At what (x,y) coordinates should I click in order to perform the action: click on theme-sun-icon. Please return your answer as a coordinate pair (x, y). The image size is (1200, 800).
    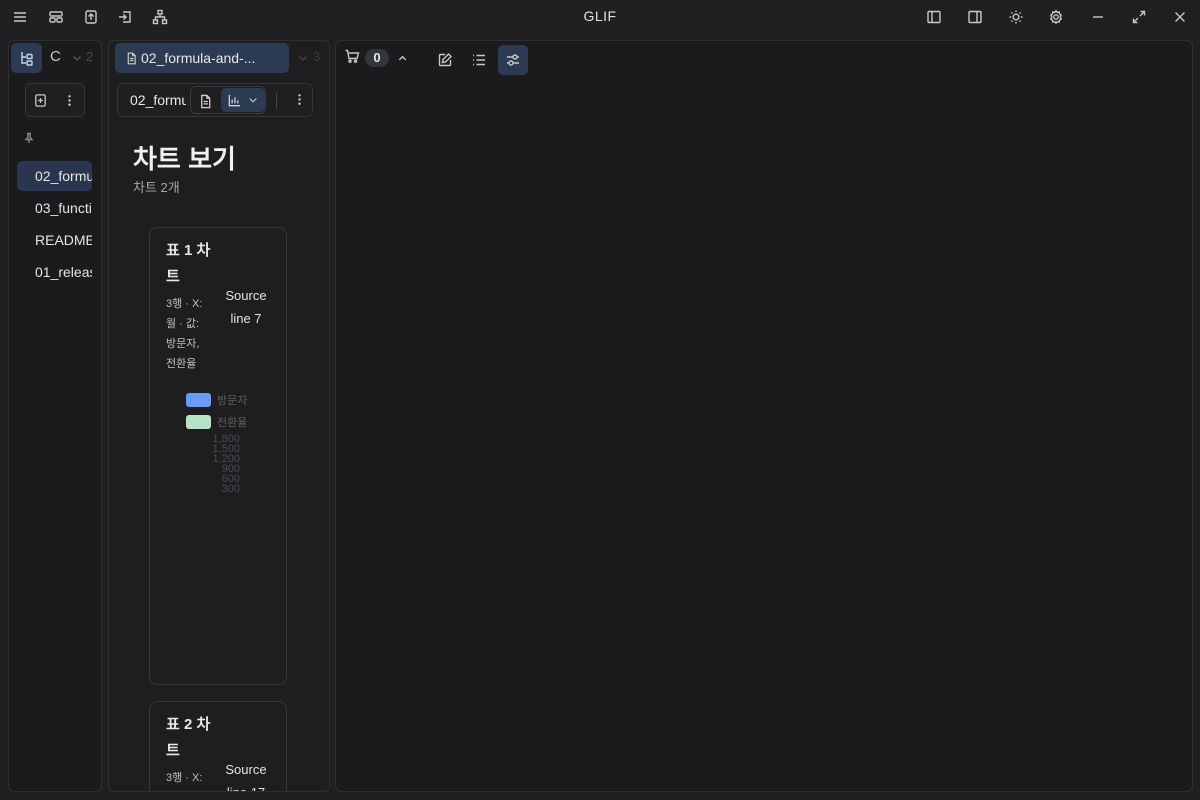
    Looking at the image, I should click on (1016, 17).